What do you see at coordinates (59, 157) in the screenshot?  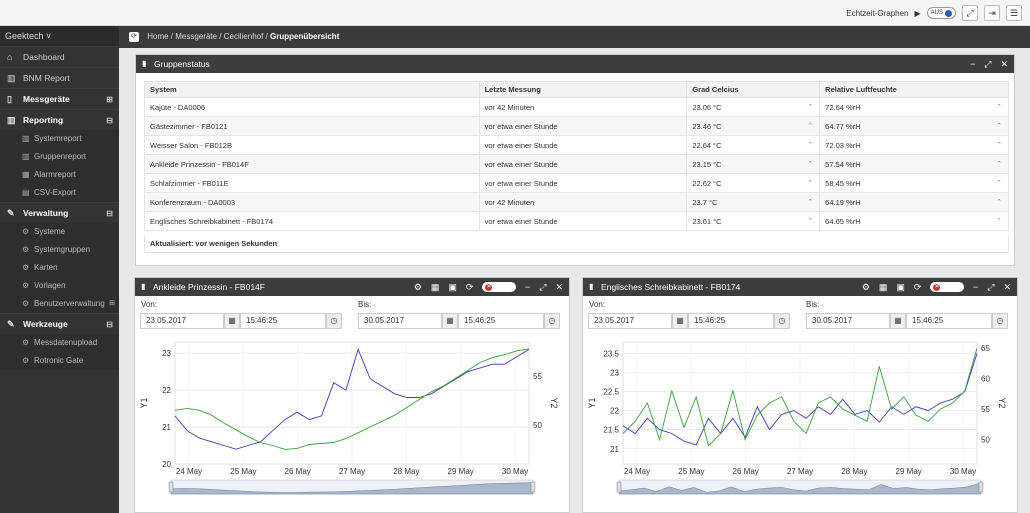 I see `sidebar-item-gruppenreport: ▥ Gruppenreport` at bounding box center [59, 157].